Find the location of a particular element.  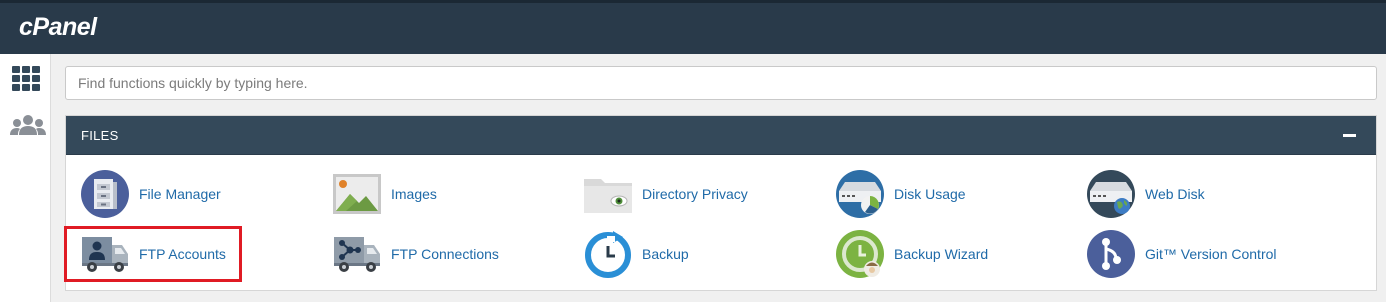

disk-usage-item: Disk Usage is located at coordinates (900, 194).